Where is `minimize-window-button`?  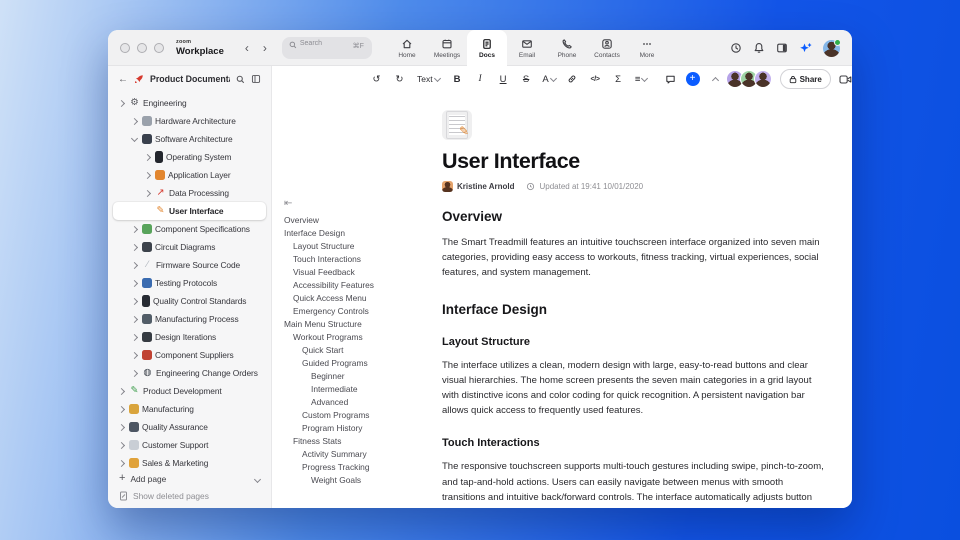 minimize-window-button is located at coordinates (142, 48).